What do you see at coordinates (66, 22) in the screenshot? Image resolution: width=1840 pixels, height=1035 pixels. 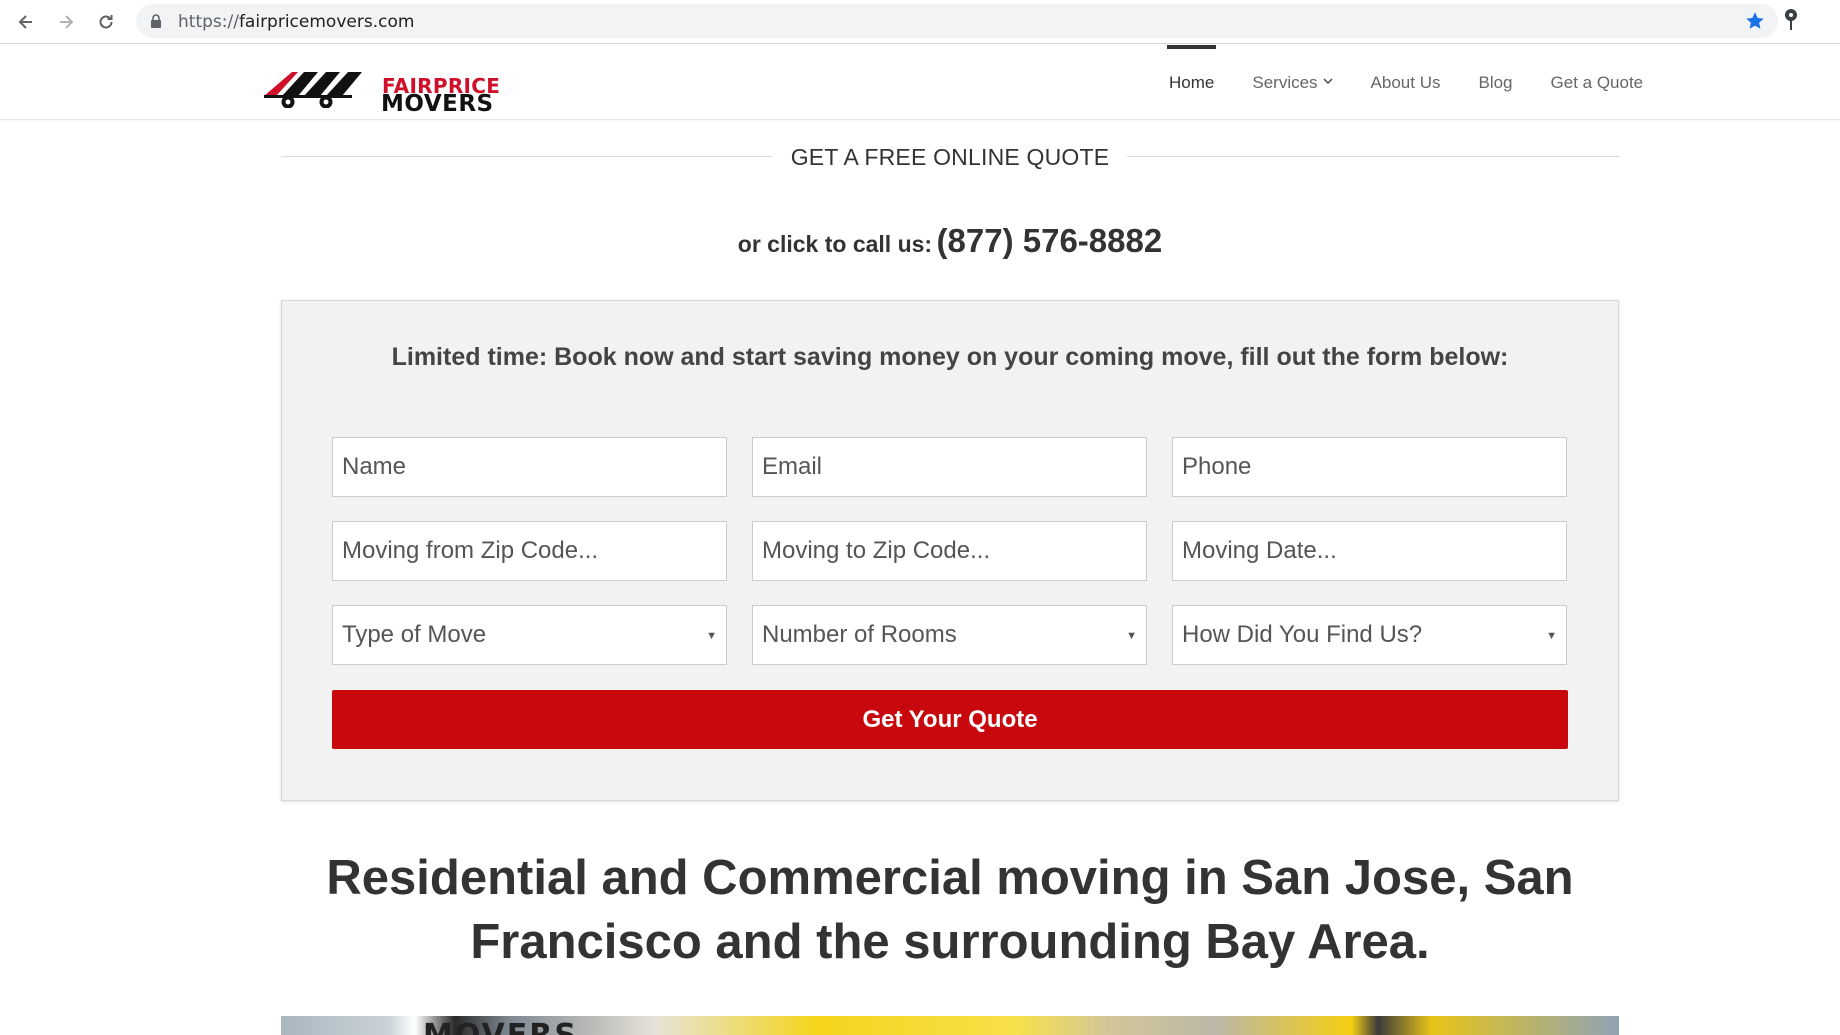 I see `forward-arrow-icon` at bounding box center [66, 22].